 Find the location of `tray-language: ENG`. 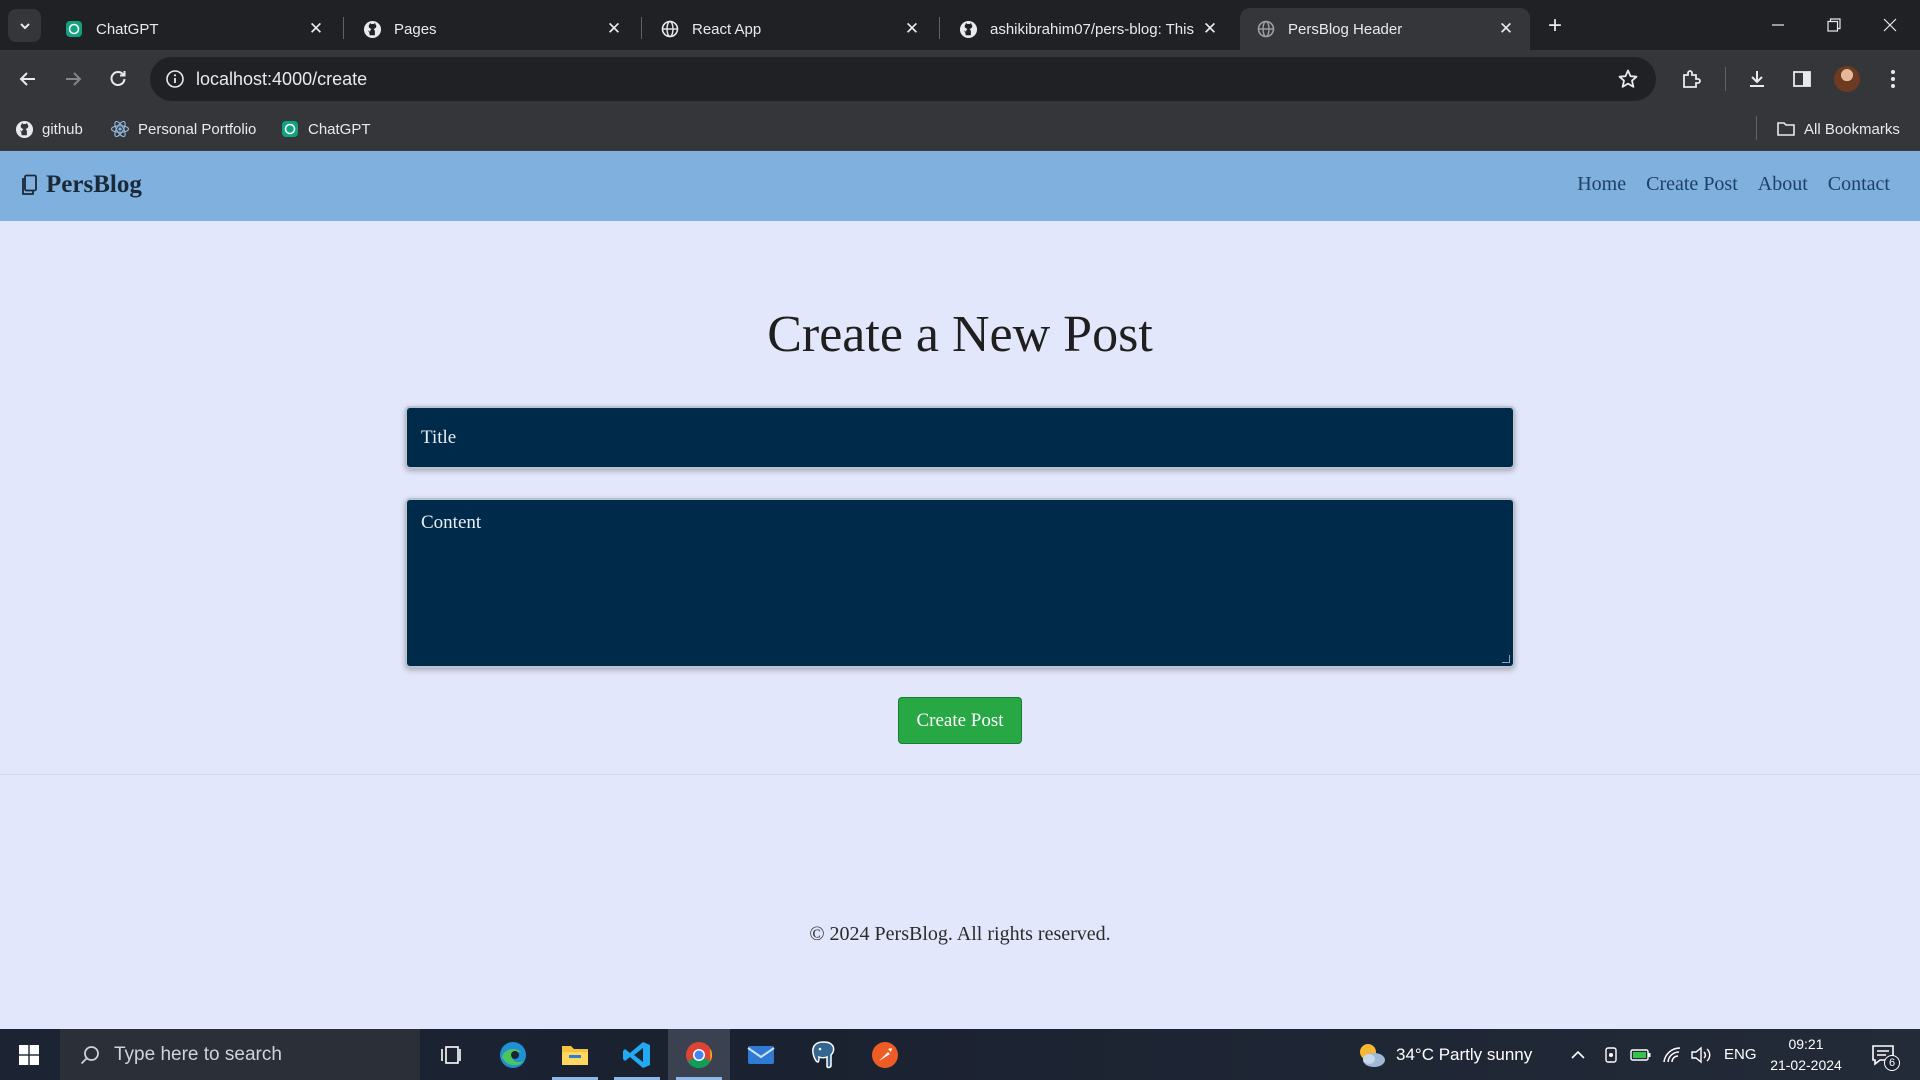

tray-language: ENG is located at coordinates (1740, 1054).